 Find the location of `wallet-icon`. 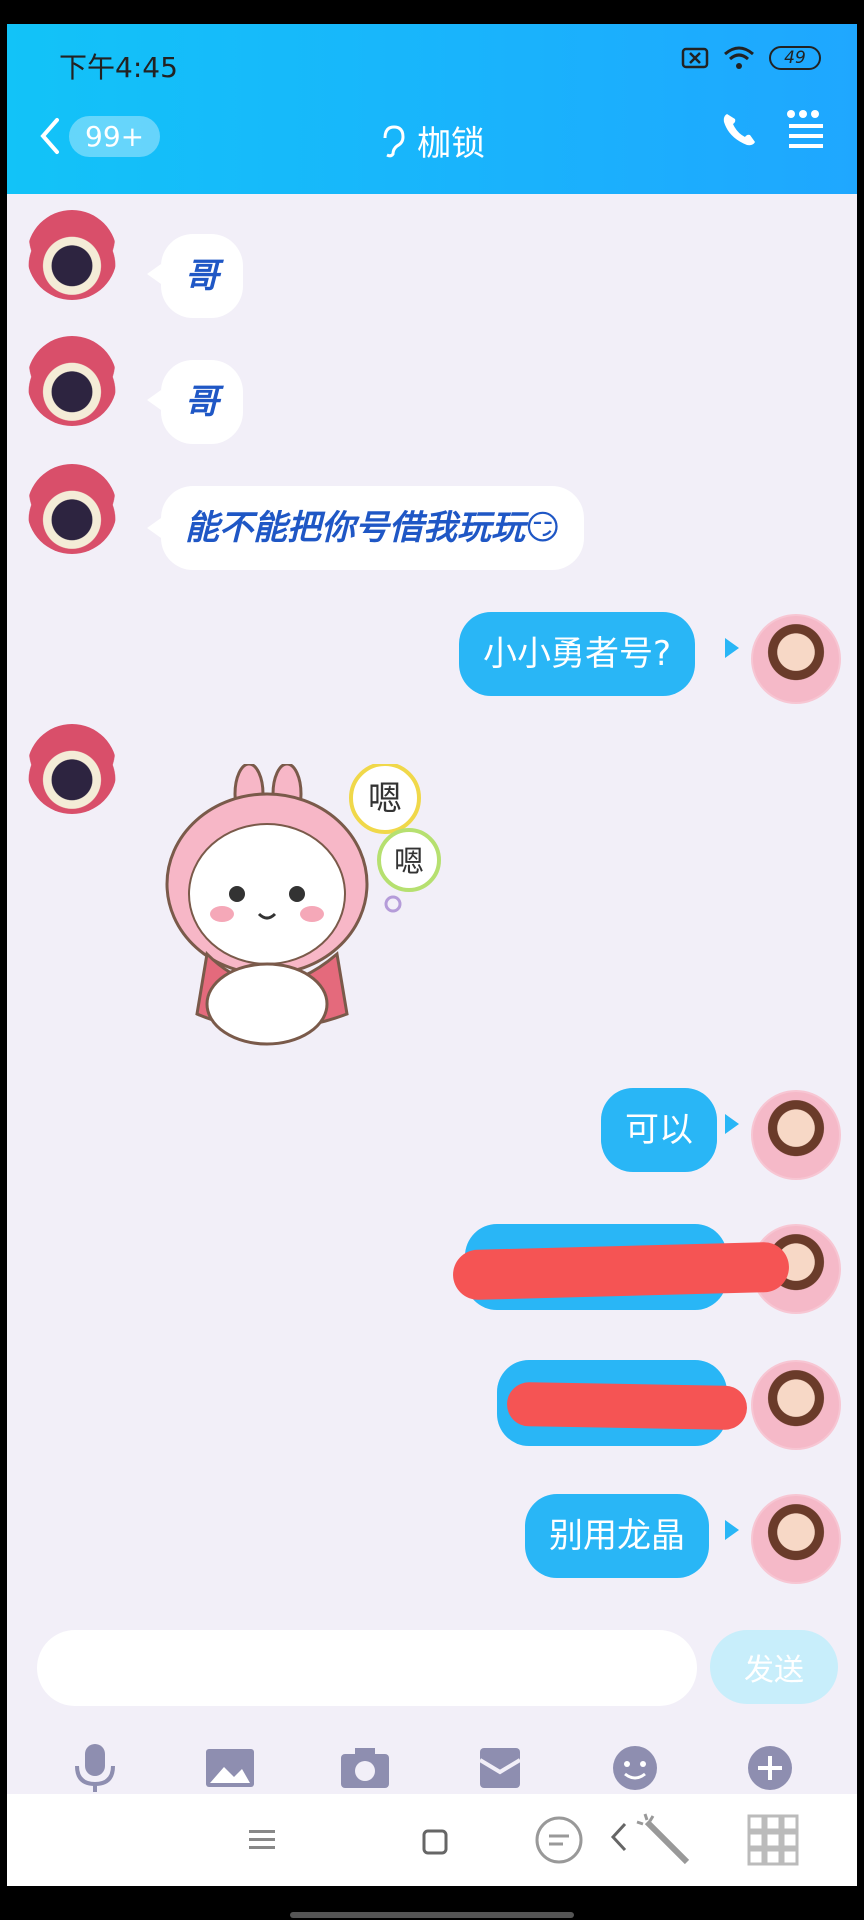

wallet-icon is located at coordinates (500, 1768).